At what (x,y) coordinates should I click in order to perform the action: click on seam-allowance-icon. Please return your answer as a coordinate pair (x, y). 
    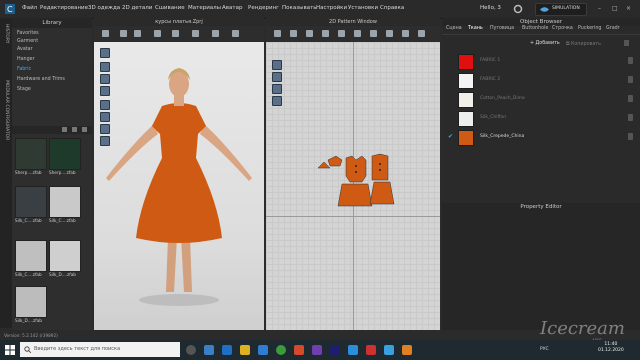
    Looking at the image, I should click on (357, 33).